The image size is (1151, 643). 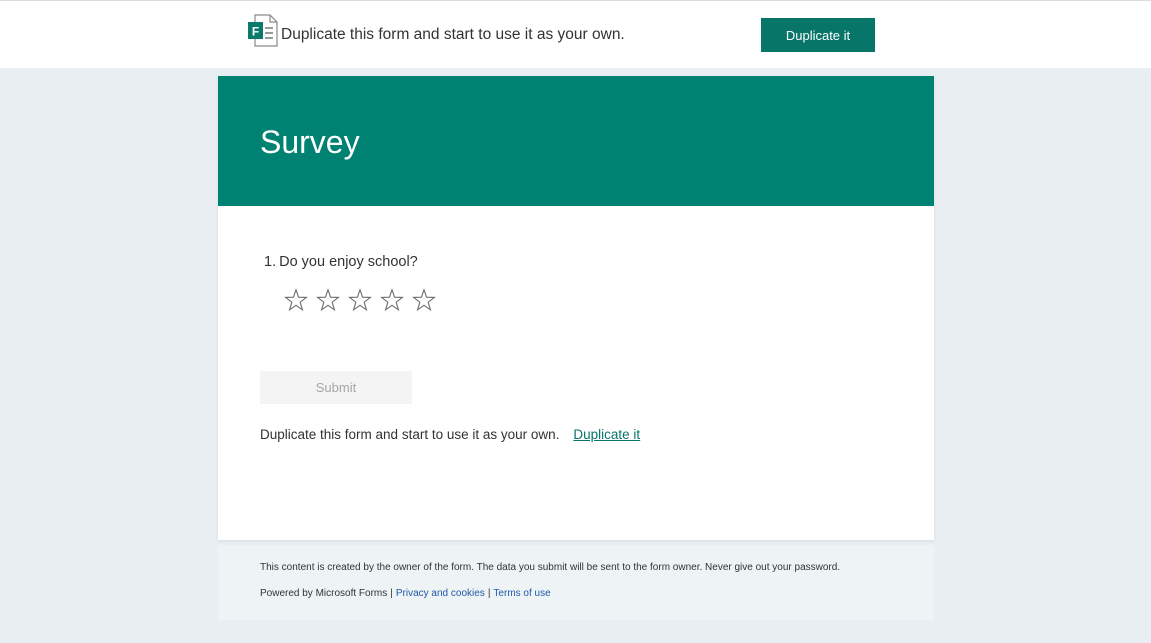 I want to click on star-1-icon, so click(x=296, y=300).